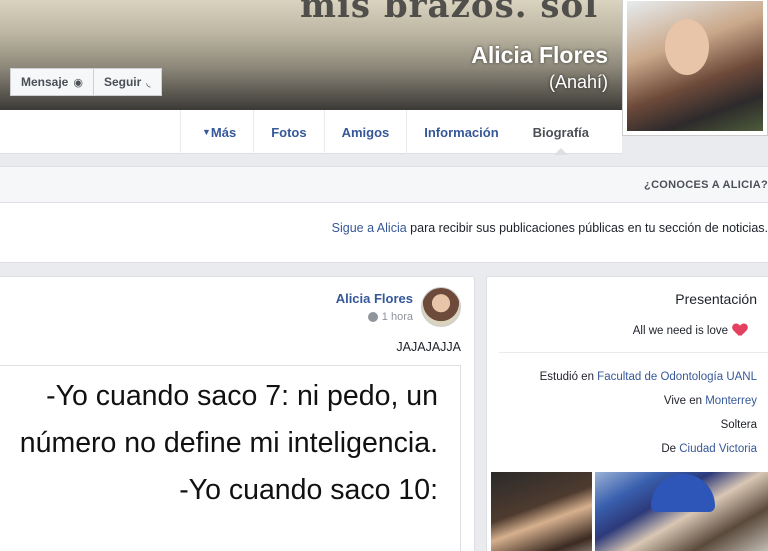 The height and width of the screenshot is (551, 768). I want to click on intro-from: De Ciudad Victoria, so click(709, 449).